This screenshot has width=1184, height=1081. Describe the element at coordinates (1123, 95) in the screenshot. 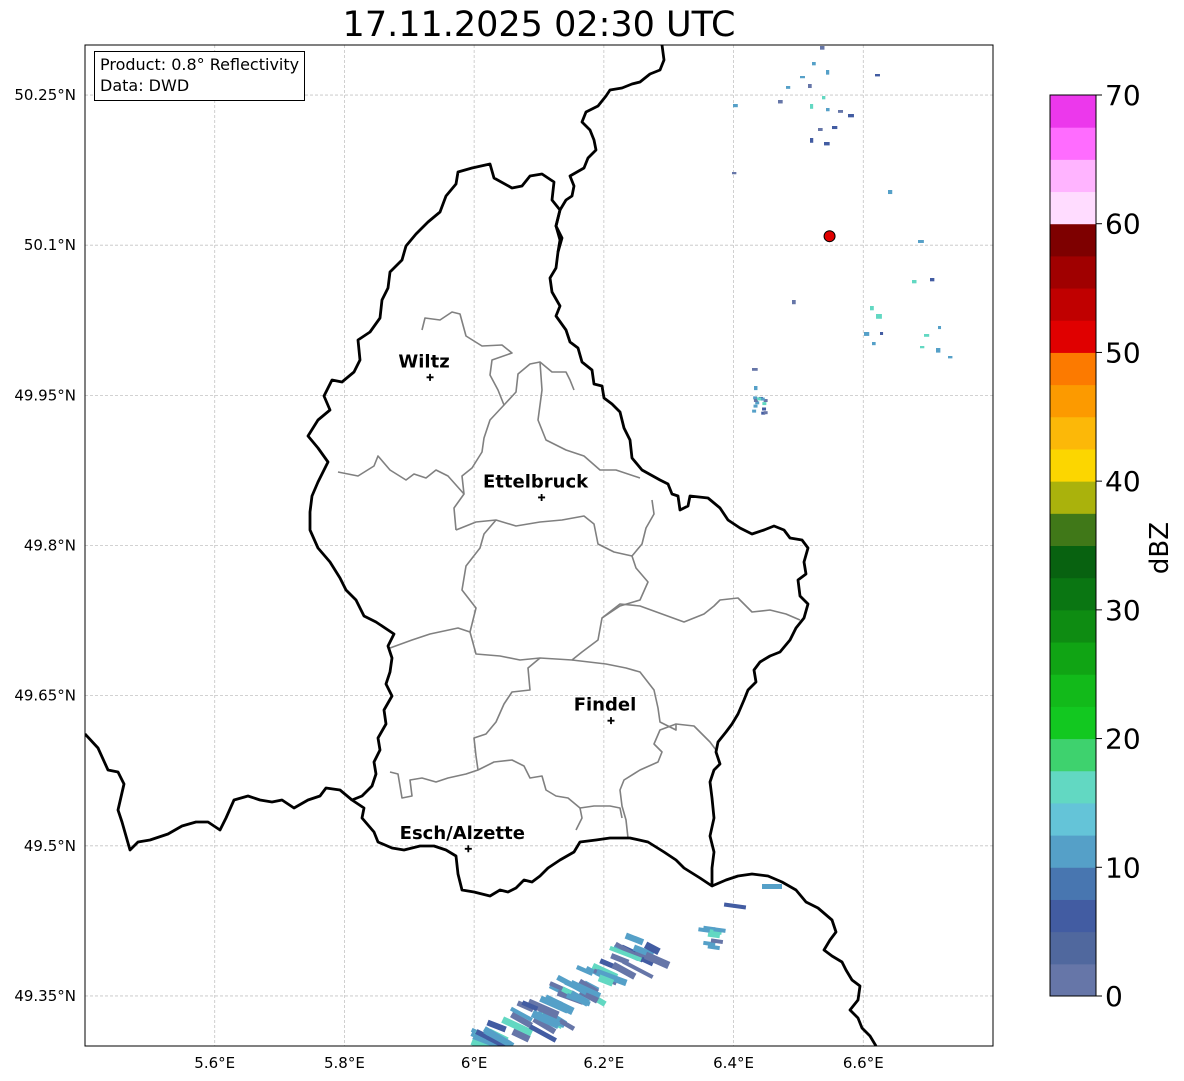

I see `colorbar-tick-label: 70` at that location.